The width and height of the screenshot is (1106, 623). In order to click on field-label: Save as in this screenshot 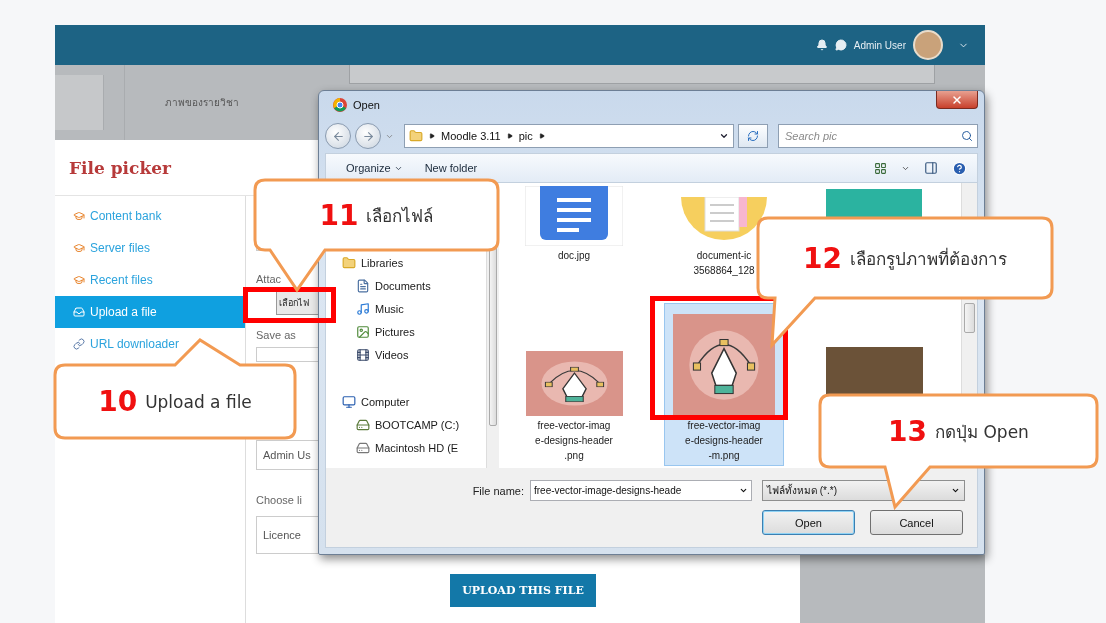, I will do `click(276, 335)`.